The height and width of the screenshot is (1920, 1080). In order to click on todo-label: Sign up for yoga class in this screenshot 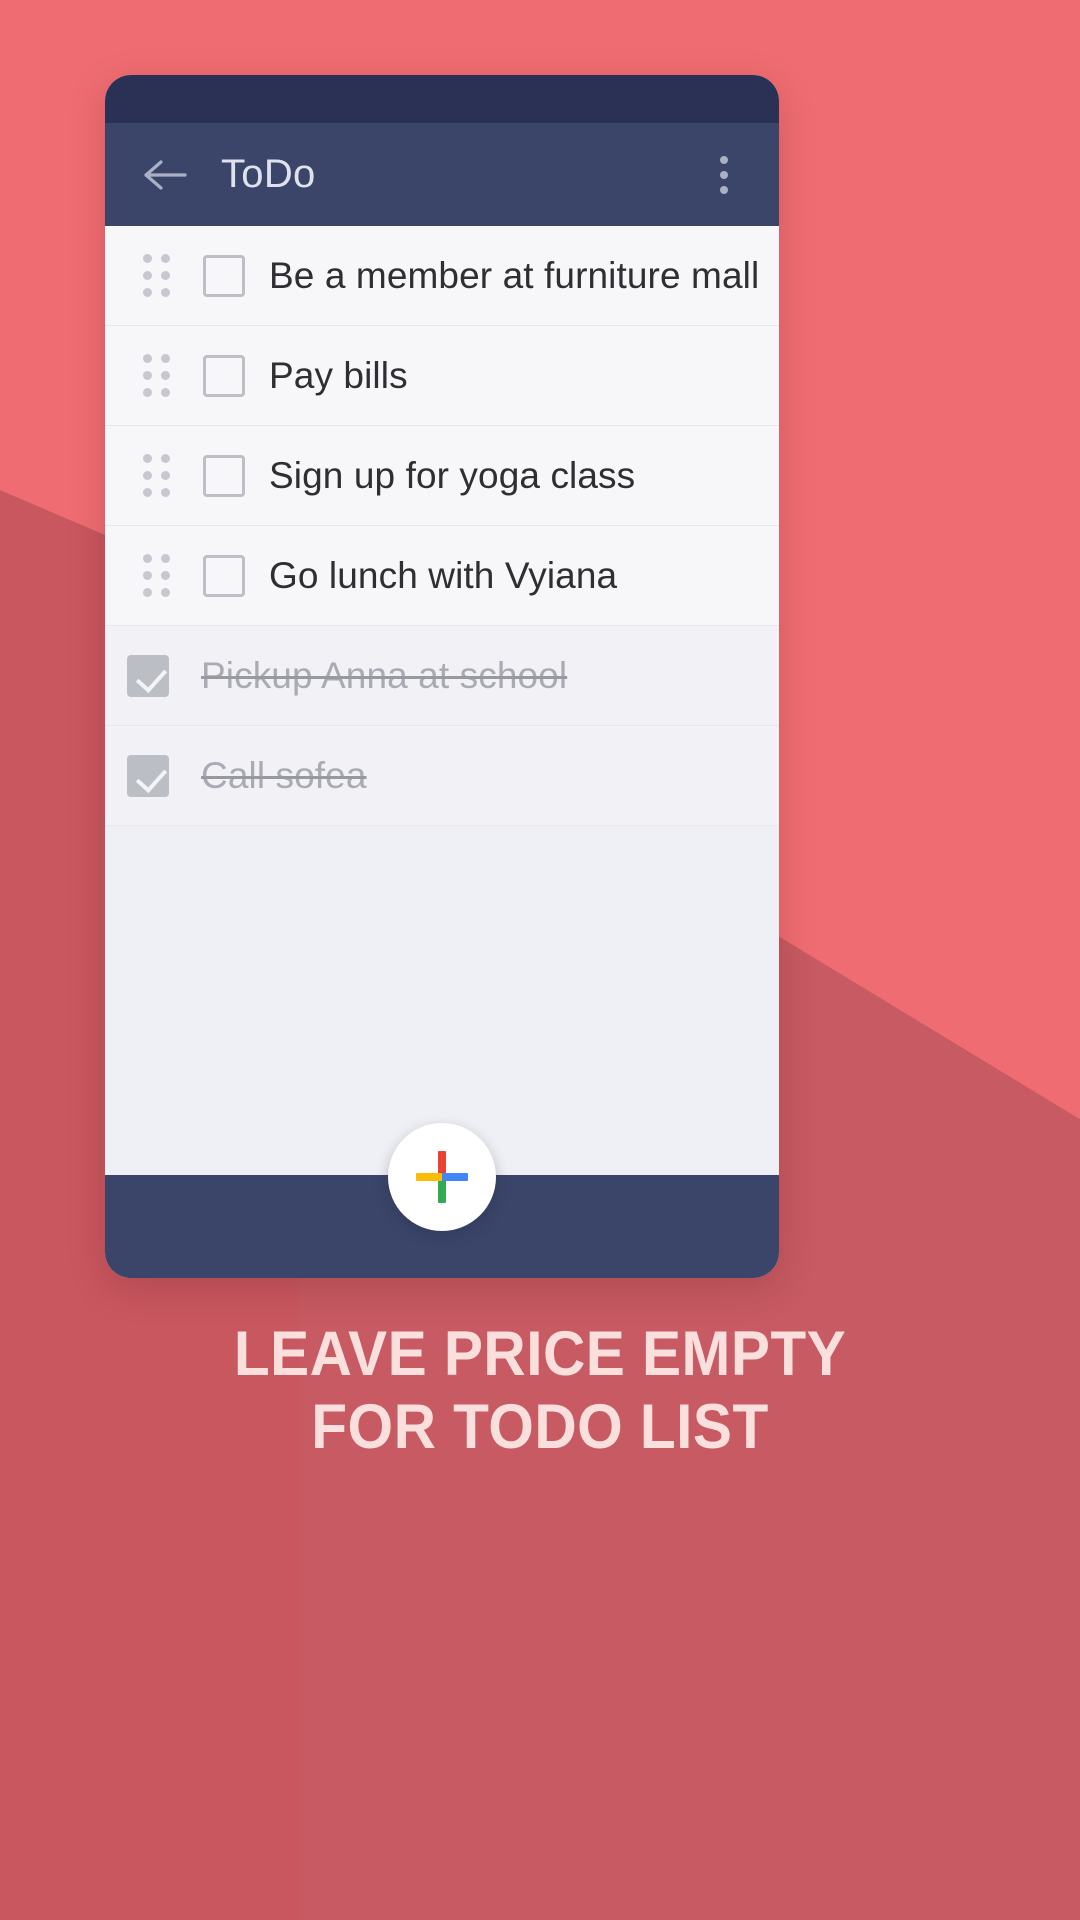, I will do `click(452, 475)`.